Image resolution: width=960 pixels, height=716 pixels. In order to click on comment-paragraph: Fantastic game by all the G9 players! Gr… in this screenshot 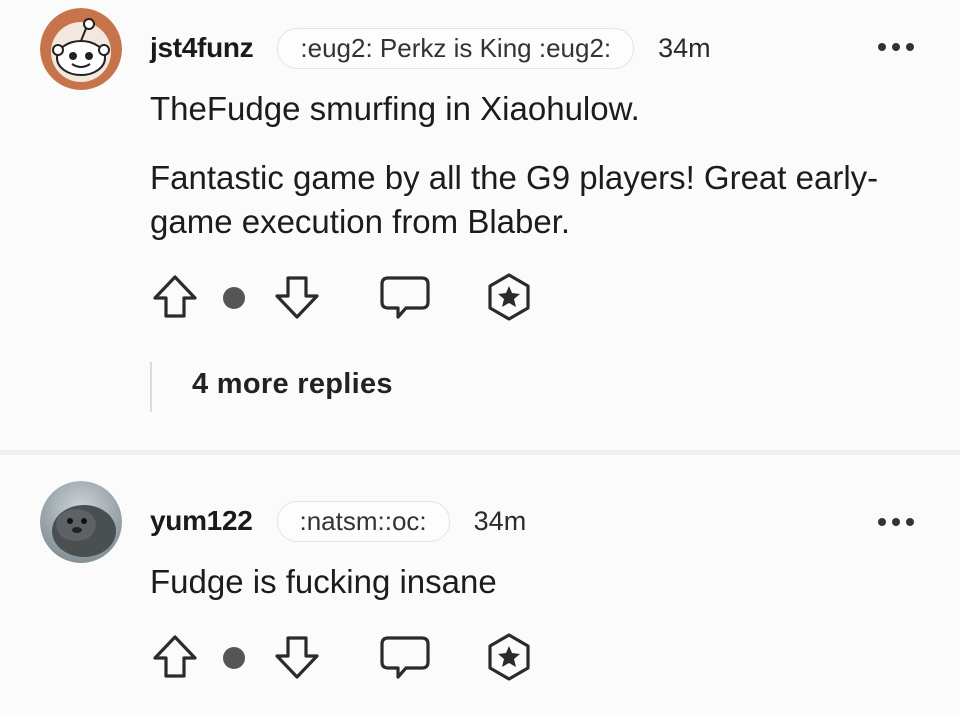, I will do `click(514, 199)`.